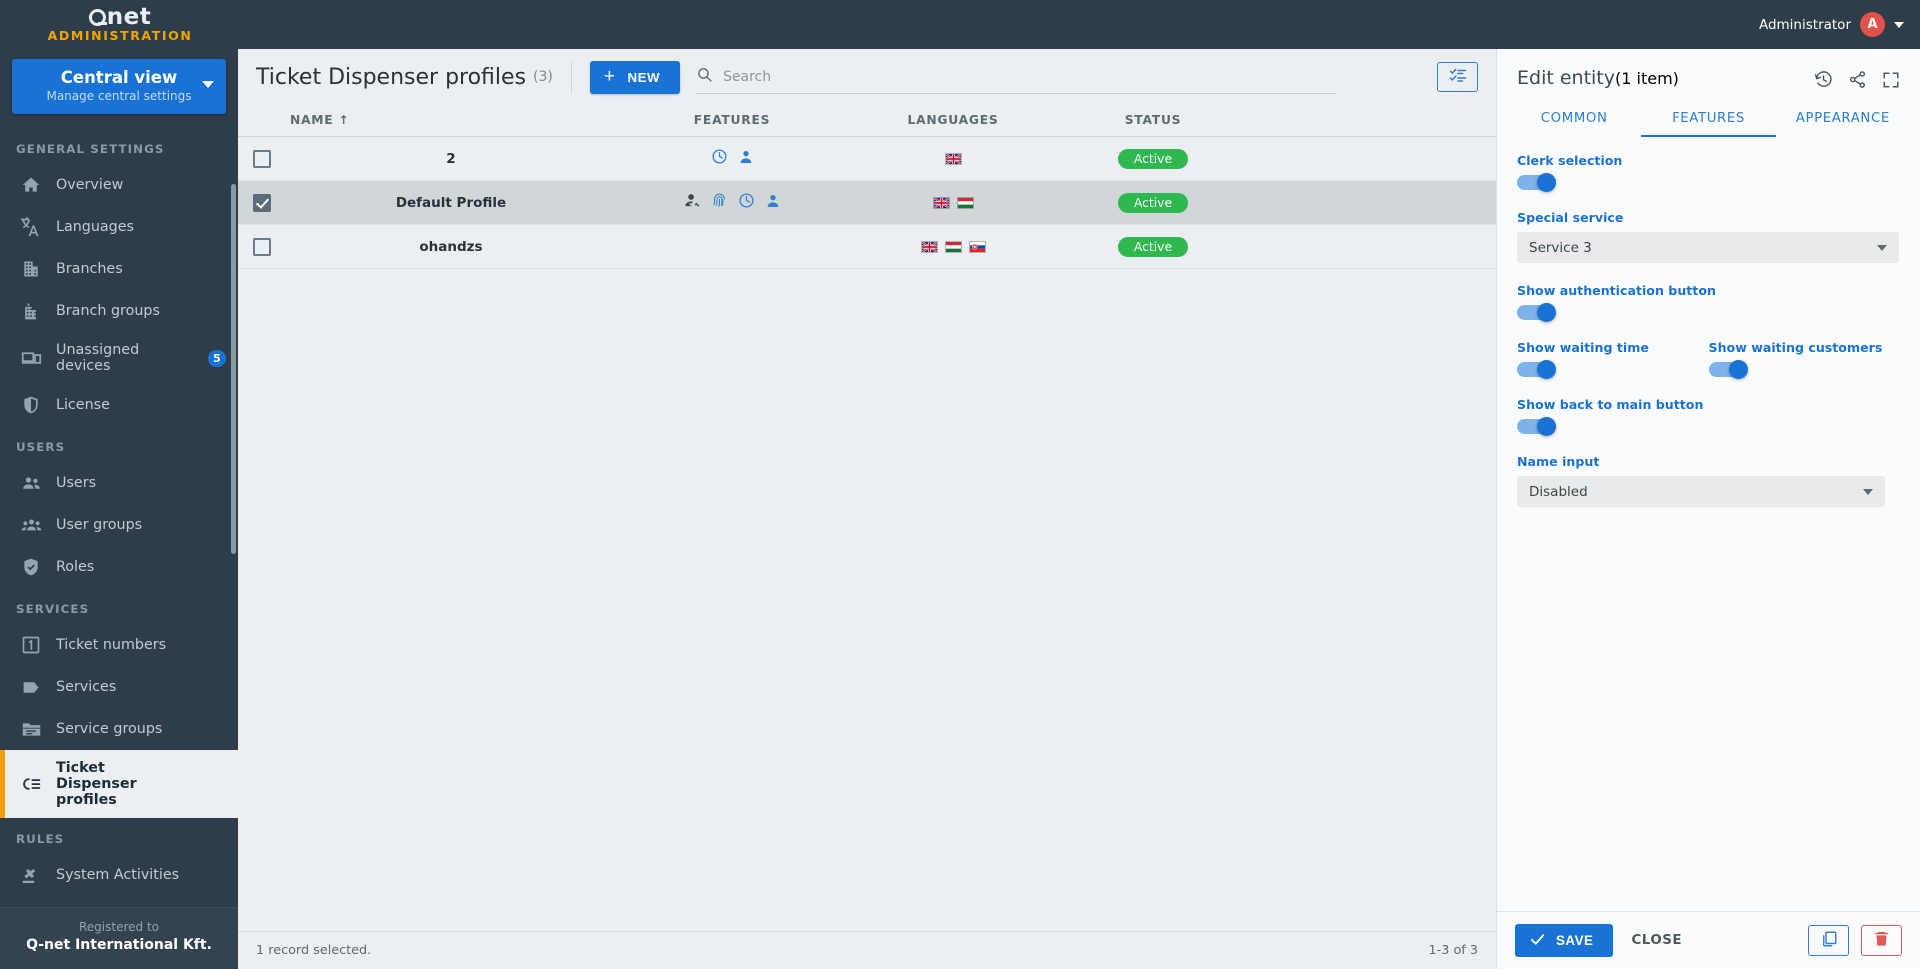  I want to click on new-button: + NEW, so click(635, 77).